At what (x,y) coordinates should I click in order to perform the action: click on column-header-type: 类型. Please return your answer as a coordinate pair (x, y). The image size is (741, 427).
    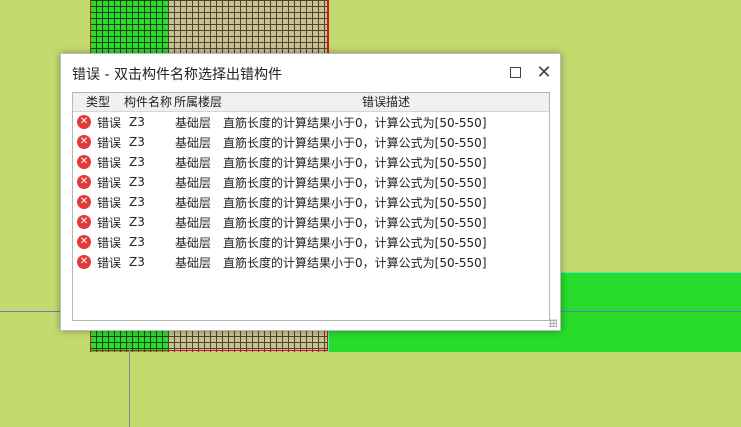
    Looking at the image, I should click on (98, 102).